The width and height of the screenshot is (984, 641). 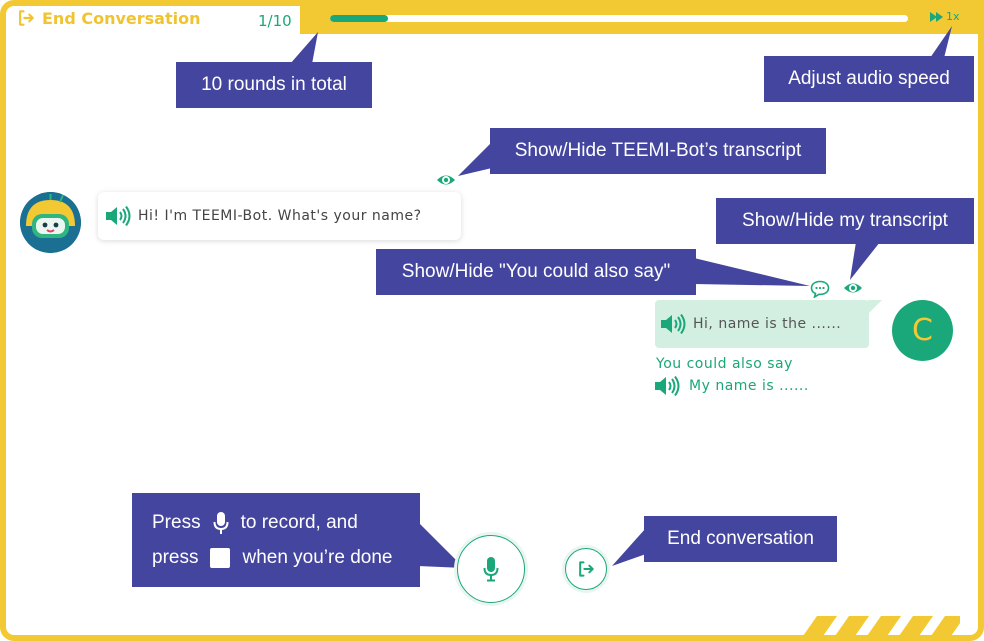 I want to click on callout-record-press2: press, so click(x=175, y=557).